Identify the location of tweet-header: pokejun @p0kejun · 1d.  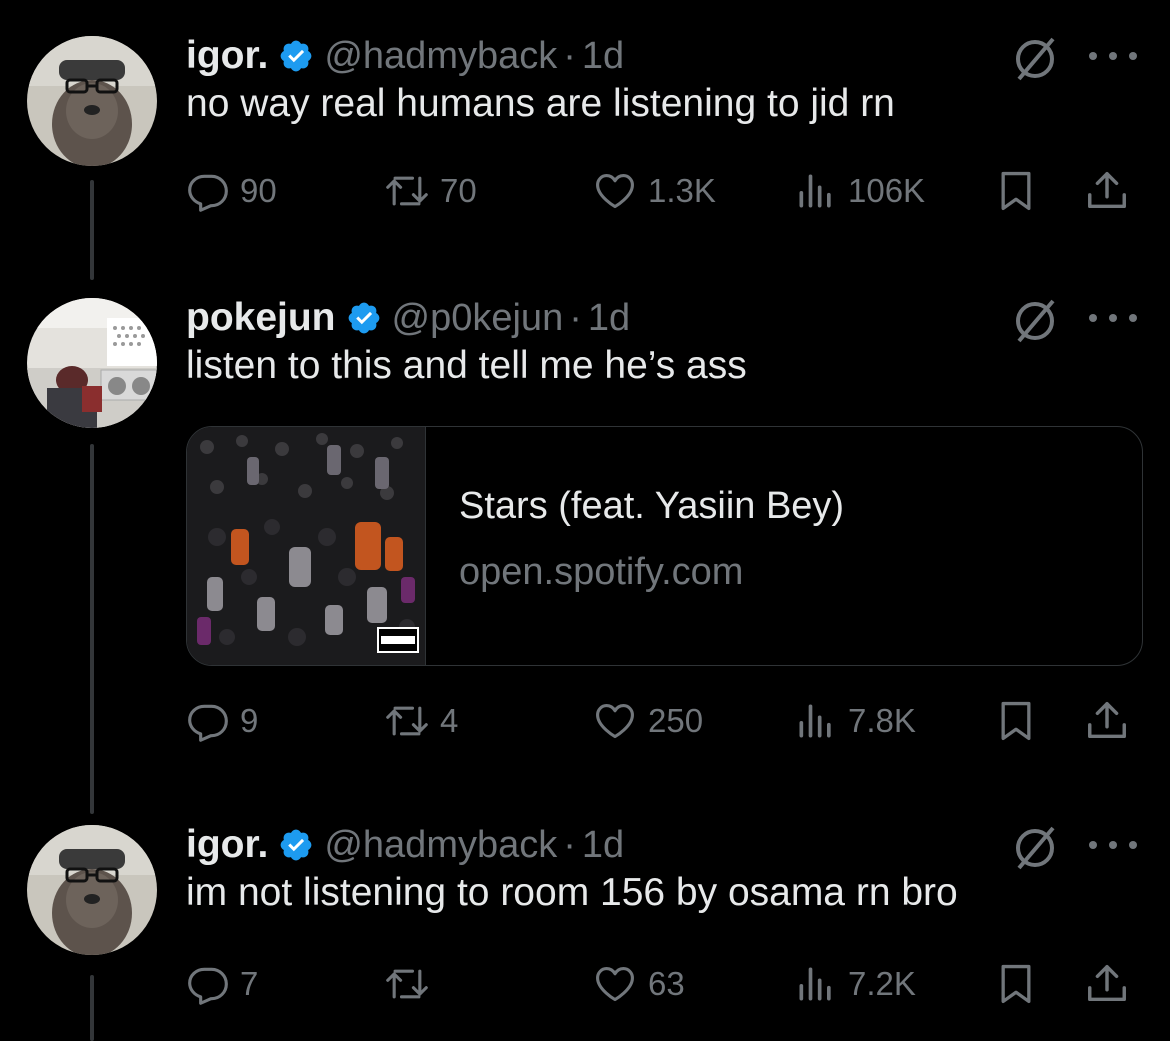
(408, 318).